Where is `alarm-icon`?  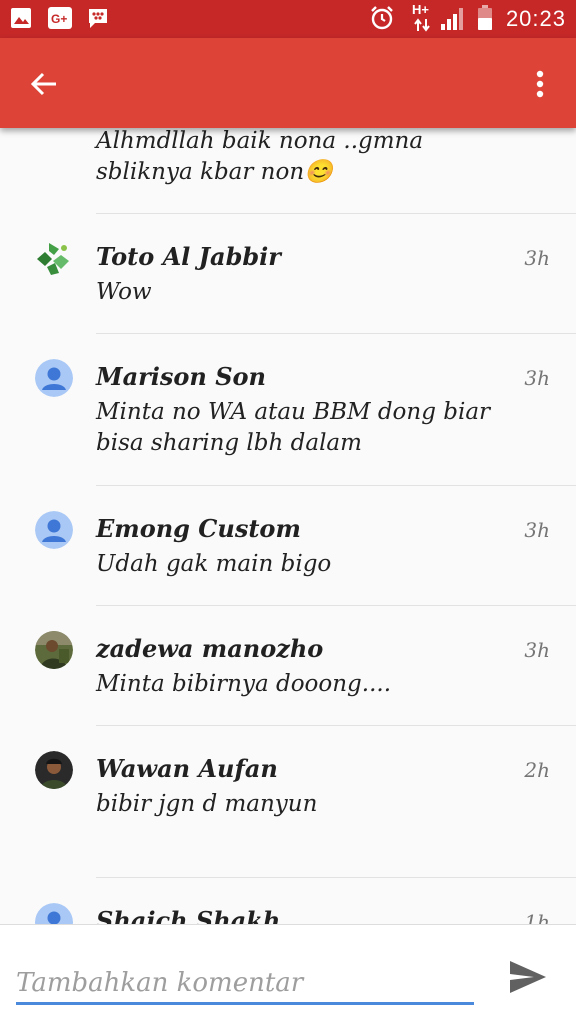 alarm-icon is located at coordinates (382, 18).